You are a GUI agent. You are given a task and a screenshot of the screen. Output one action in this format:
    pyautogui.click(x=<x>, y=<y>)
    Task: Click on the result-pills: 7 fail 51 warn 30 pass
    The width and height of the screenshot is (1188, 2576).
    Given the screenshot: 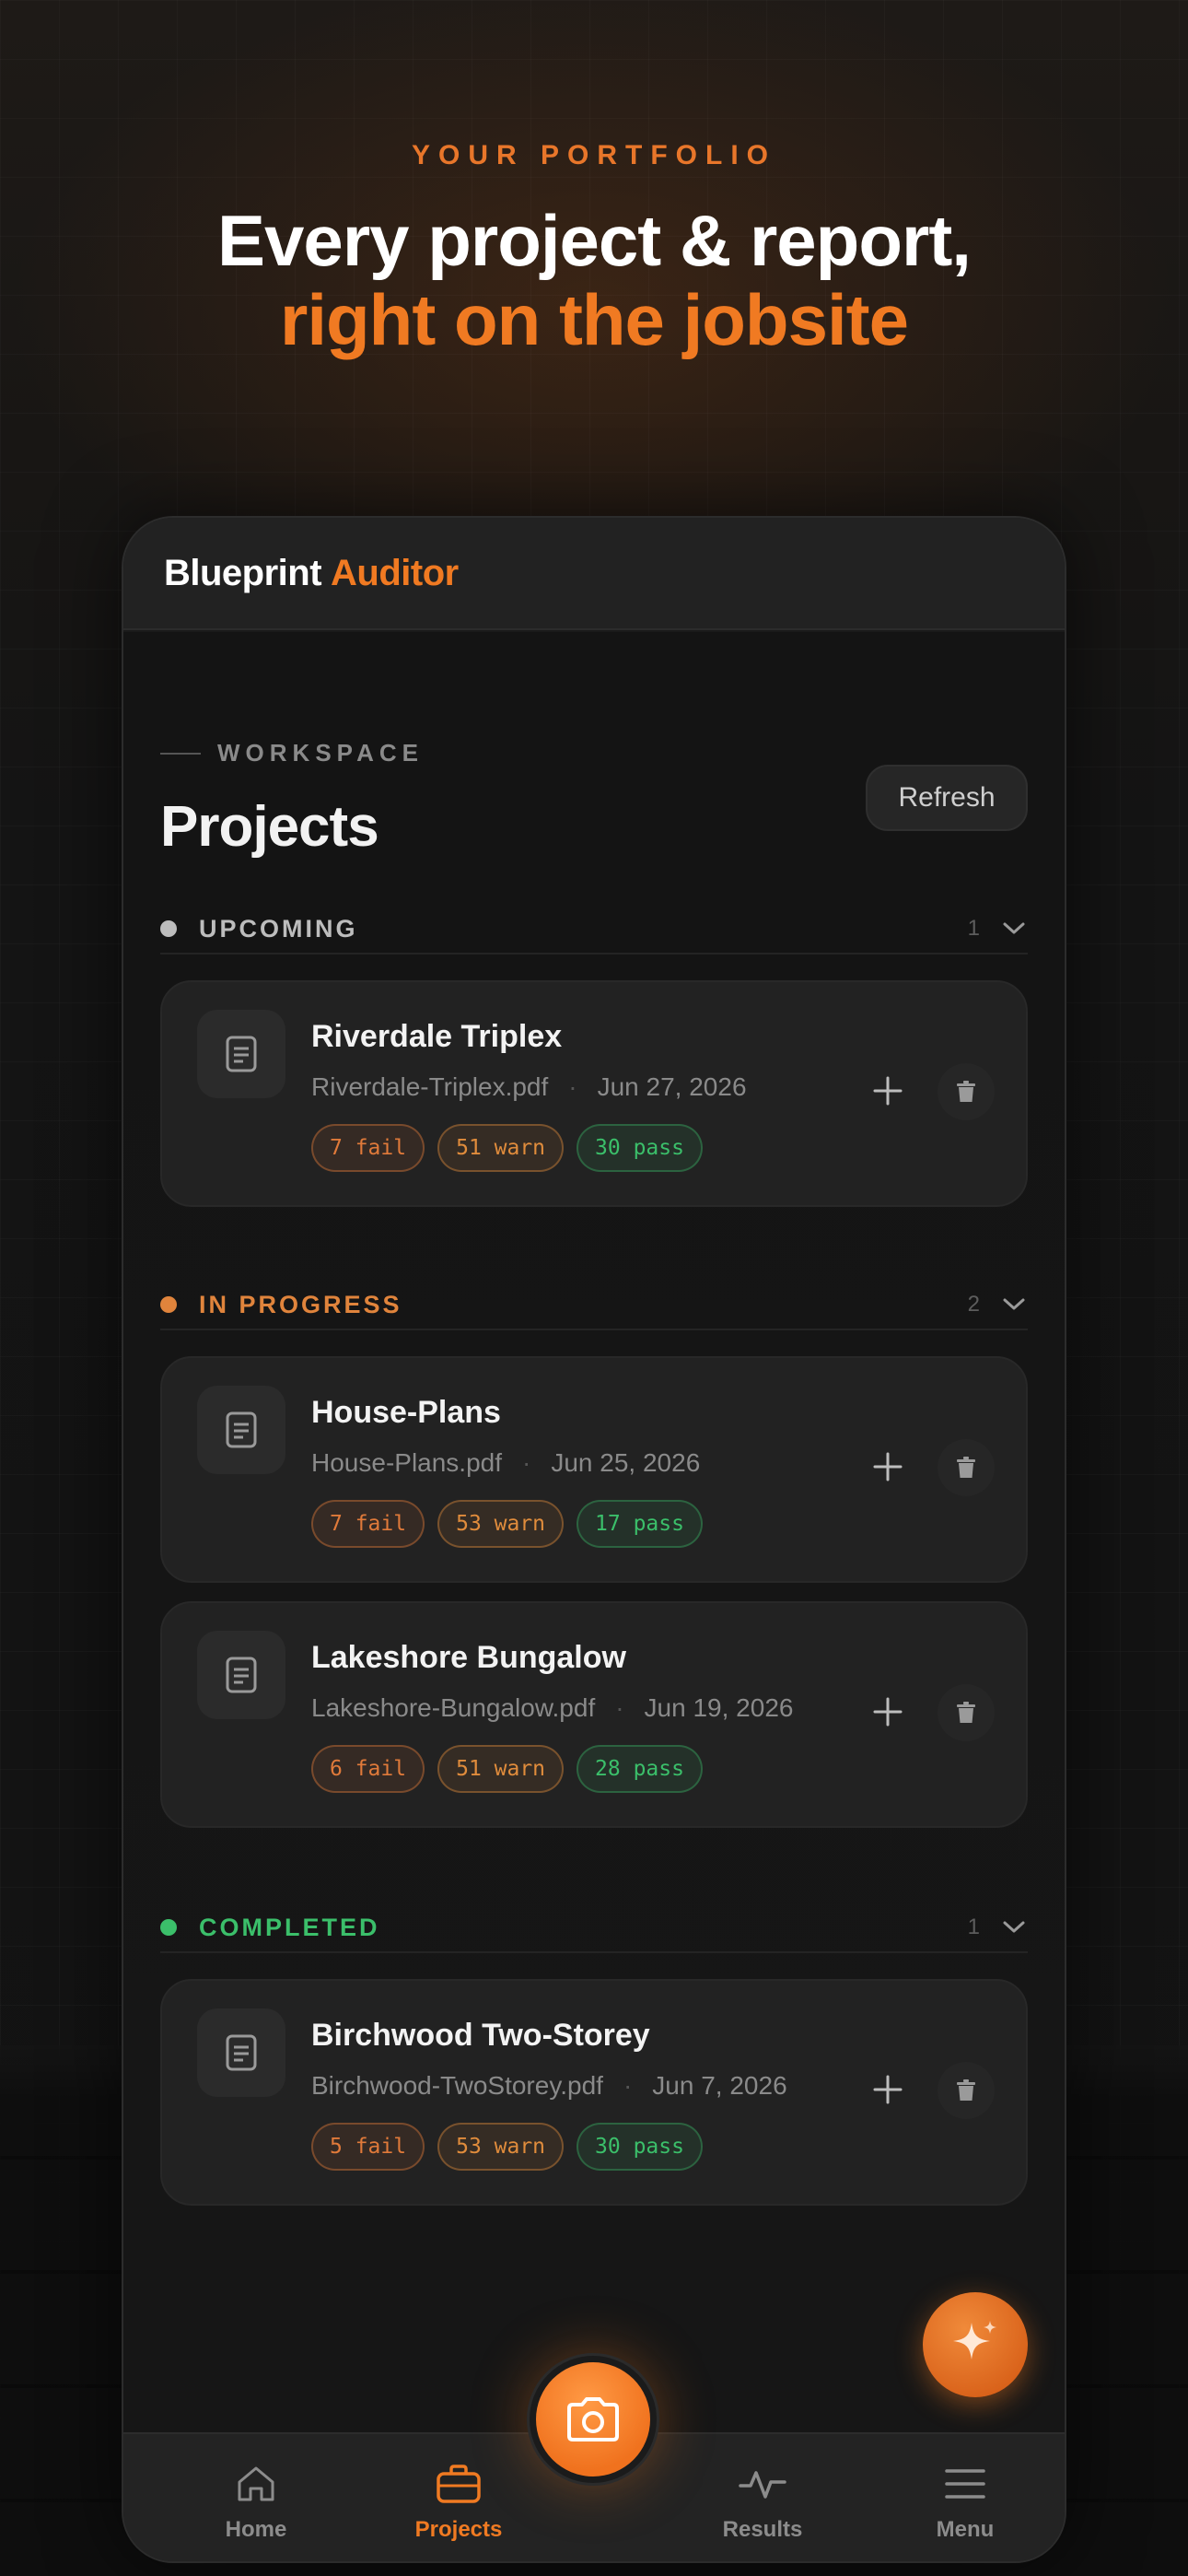 What is the action you would take?
    pyautogui.click(x=507, y=1148)
    